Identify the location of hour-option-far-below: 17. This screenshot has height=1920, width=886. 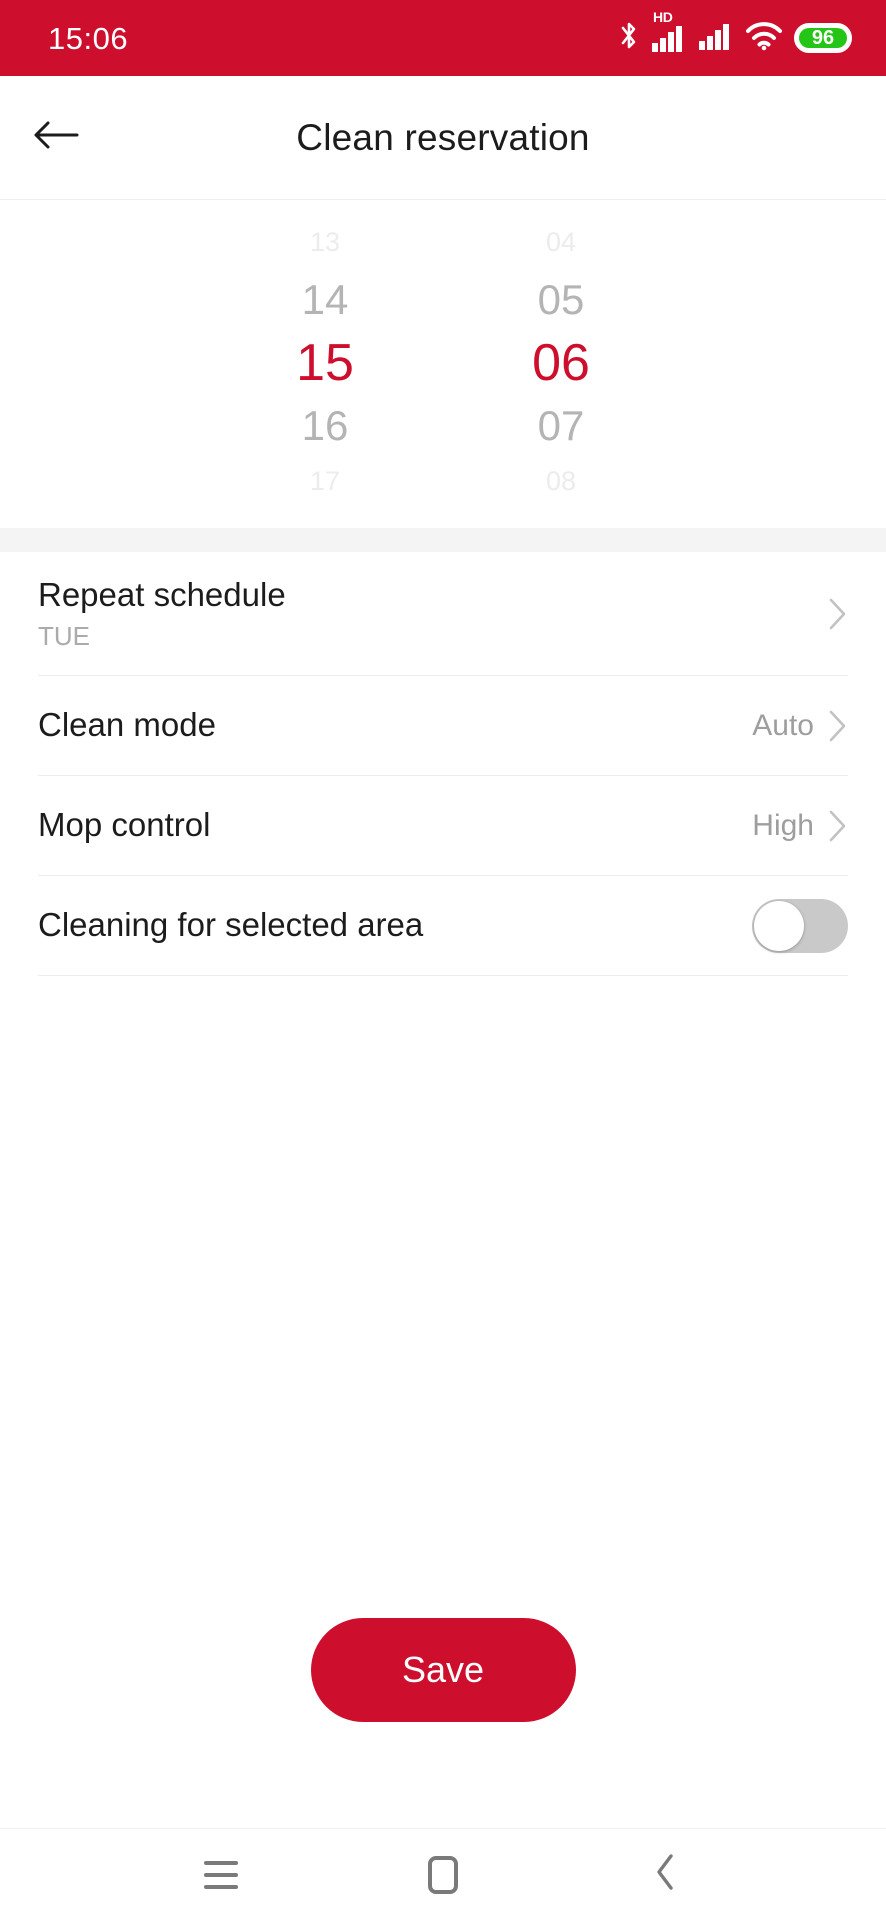
(325, 483).